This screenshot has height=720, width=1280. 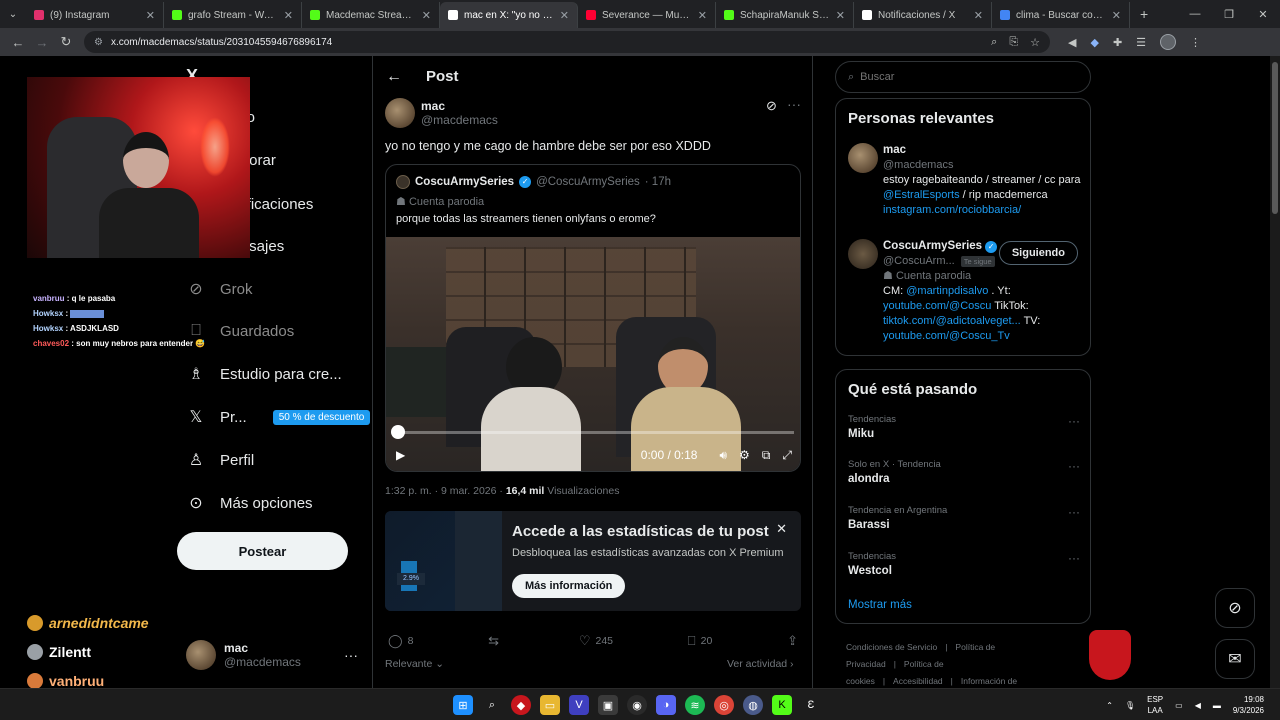 What do you see at coordinates (509, 15) in the screenshot?
I see `browser-tab: mac en X: "yo no tengo... ✕` at bounding box center [509, 15].